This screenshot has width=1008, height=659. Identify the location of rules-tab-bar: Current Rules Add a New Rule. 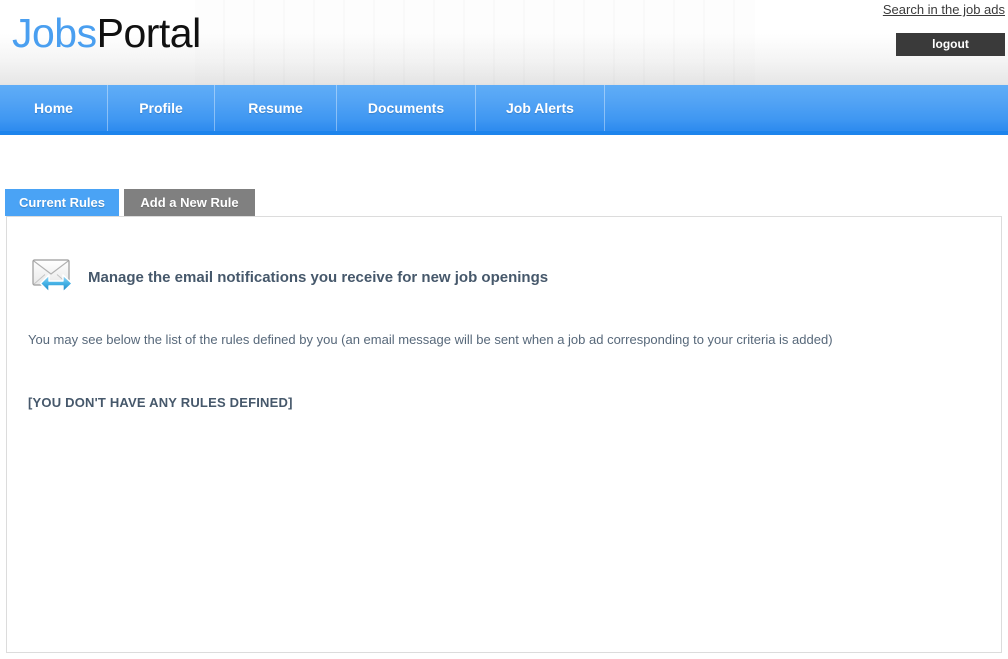
(127, 203).